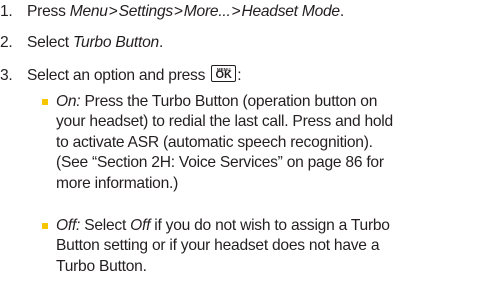 This screenshot has width=482, height=293. What do you see at coordinates (118, 75) in the screenshot?
I see `step-text: Select an option and press` at bounding box center [118, 75].